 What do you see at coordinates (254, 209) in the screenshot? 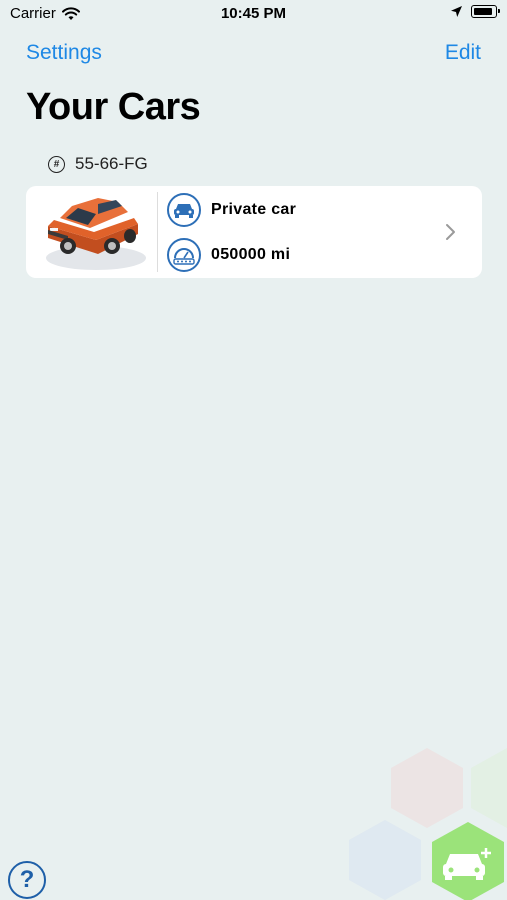
I see `car-type-label: Private car` at bounding box center [254, 209].